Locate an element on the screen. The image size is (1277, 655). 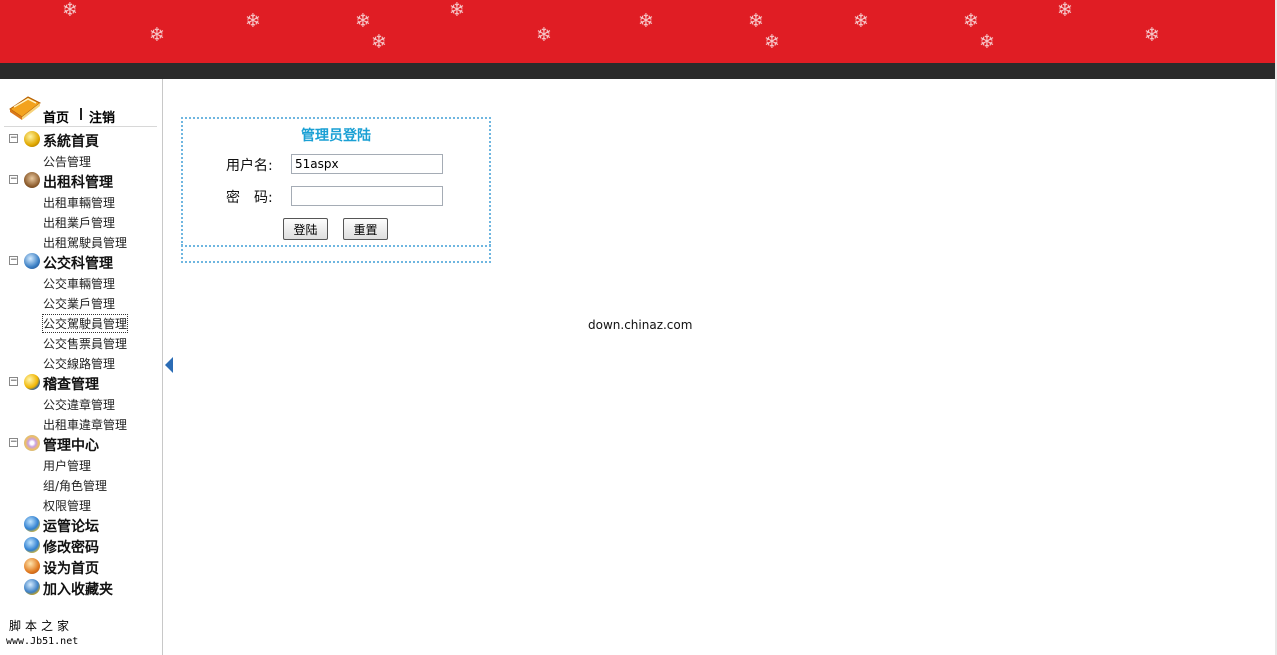
home-page-icon is located at coordinates (32, 566).